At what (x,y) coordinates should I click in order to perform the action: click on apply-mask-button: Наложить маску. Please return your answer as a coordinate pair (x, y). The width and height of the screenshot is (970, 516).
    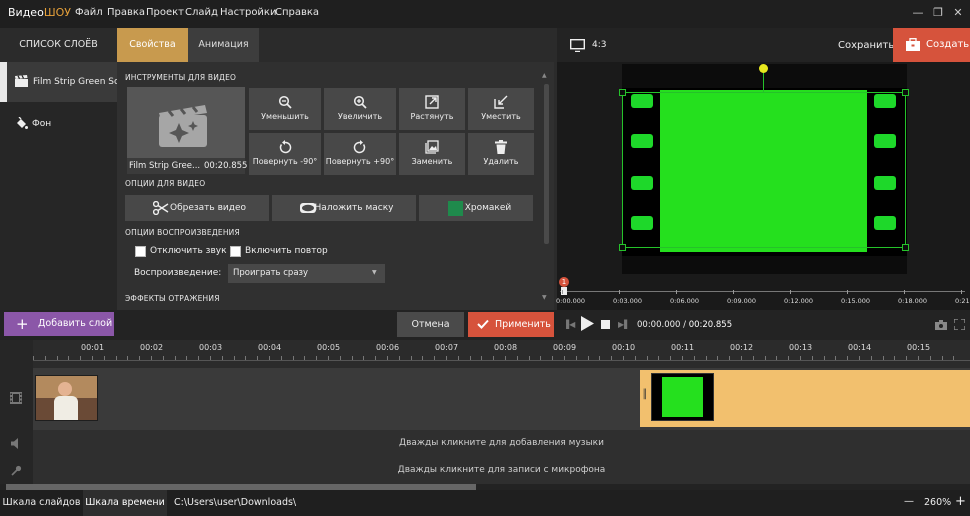
    Looking at the image, I should click on (344, 208).